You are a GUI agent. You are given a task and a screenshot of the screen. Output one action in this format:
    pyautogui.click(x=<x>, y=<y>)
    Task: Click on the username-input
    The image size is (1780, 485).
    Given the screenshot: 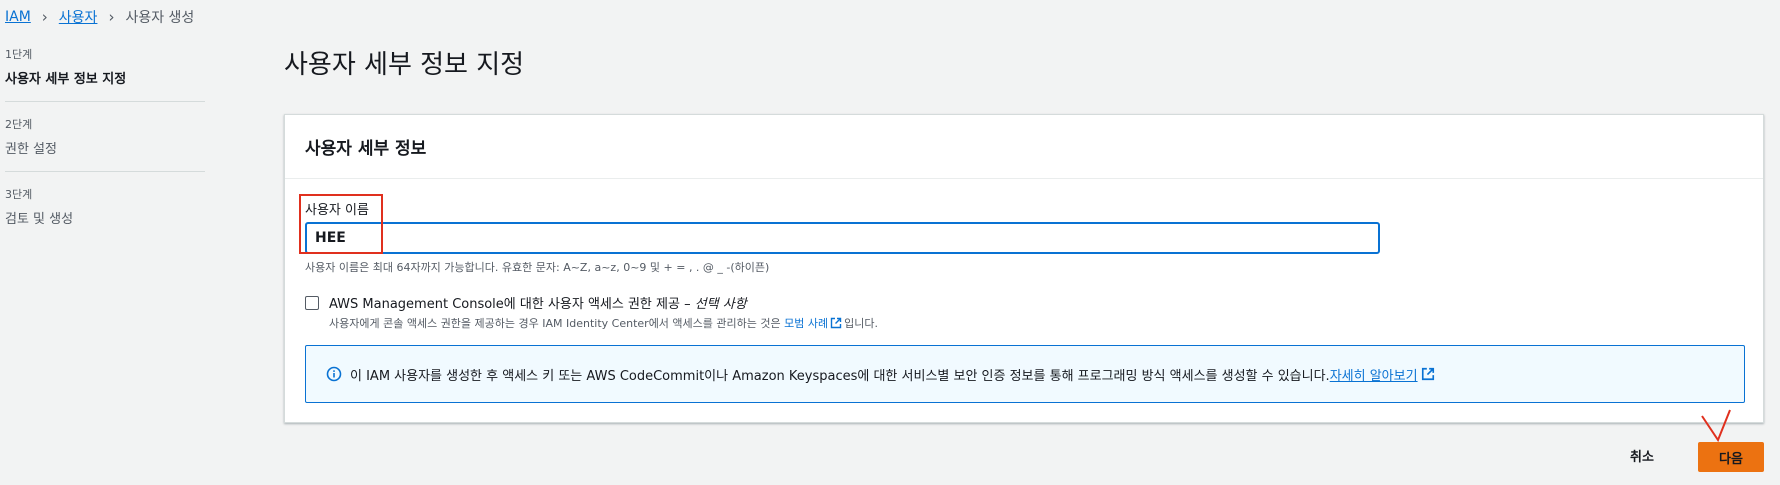 What is the action you would take?
    pyautogui.click(x=842, y=238)
    